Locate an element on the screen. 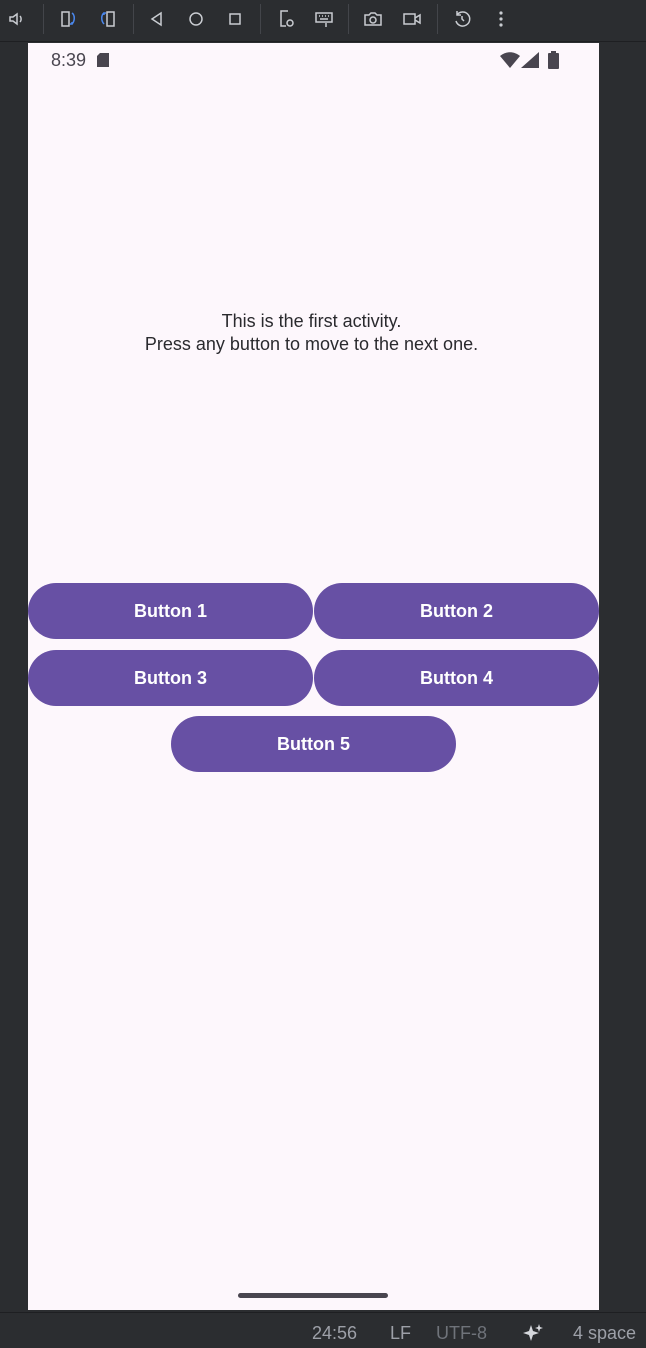  emulator-toolbar is located at coordinates (323, 21).